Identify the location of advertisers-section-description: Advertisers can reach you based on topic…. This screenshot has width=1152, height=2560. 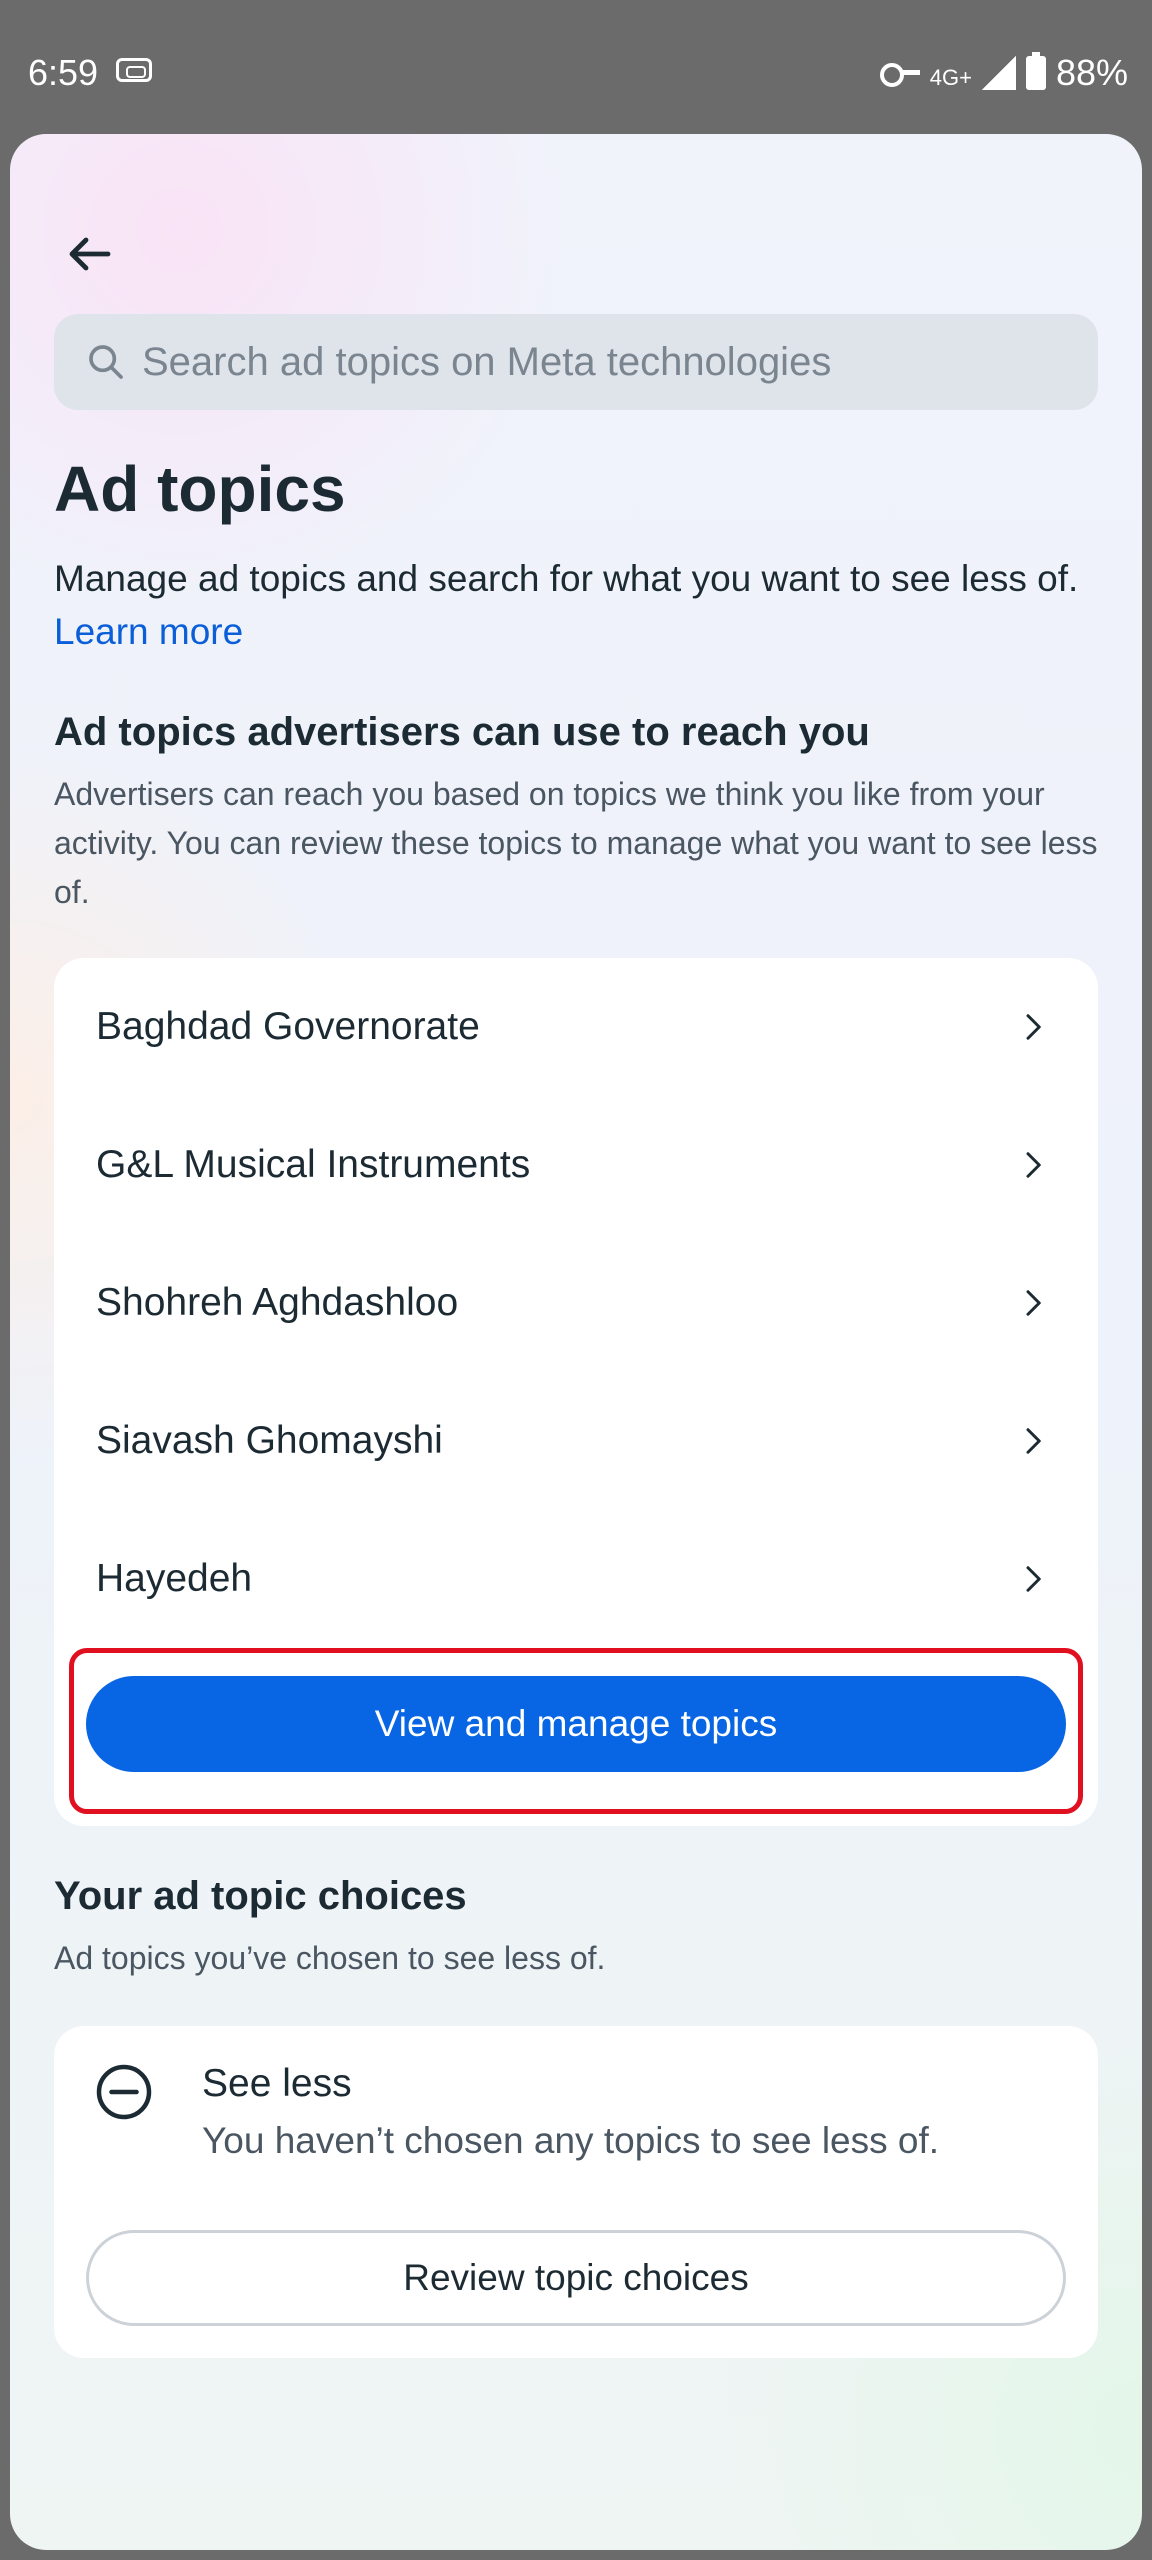
(576, 843).